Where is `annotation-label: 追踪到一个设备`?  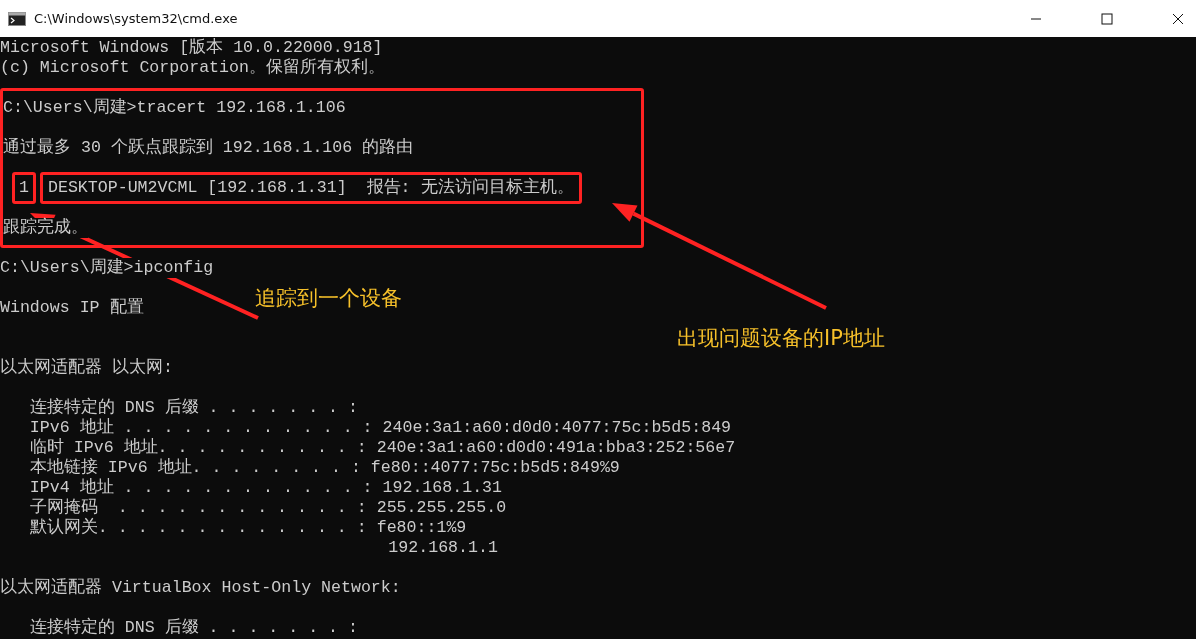 annotation-label: 追踪到一个设备 is located at coordinates (328, 298).